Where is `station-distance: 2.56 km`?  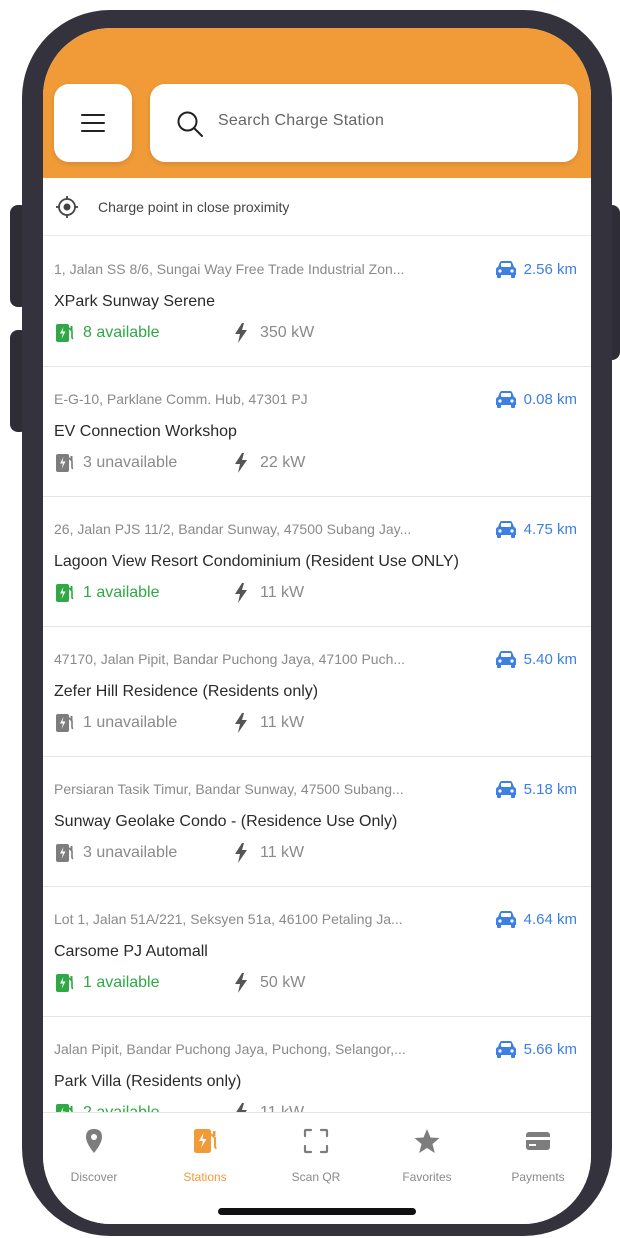 station-distance: 2.56 km is located at coordinates (535, 269).